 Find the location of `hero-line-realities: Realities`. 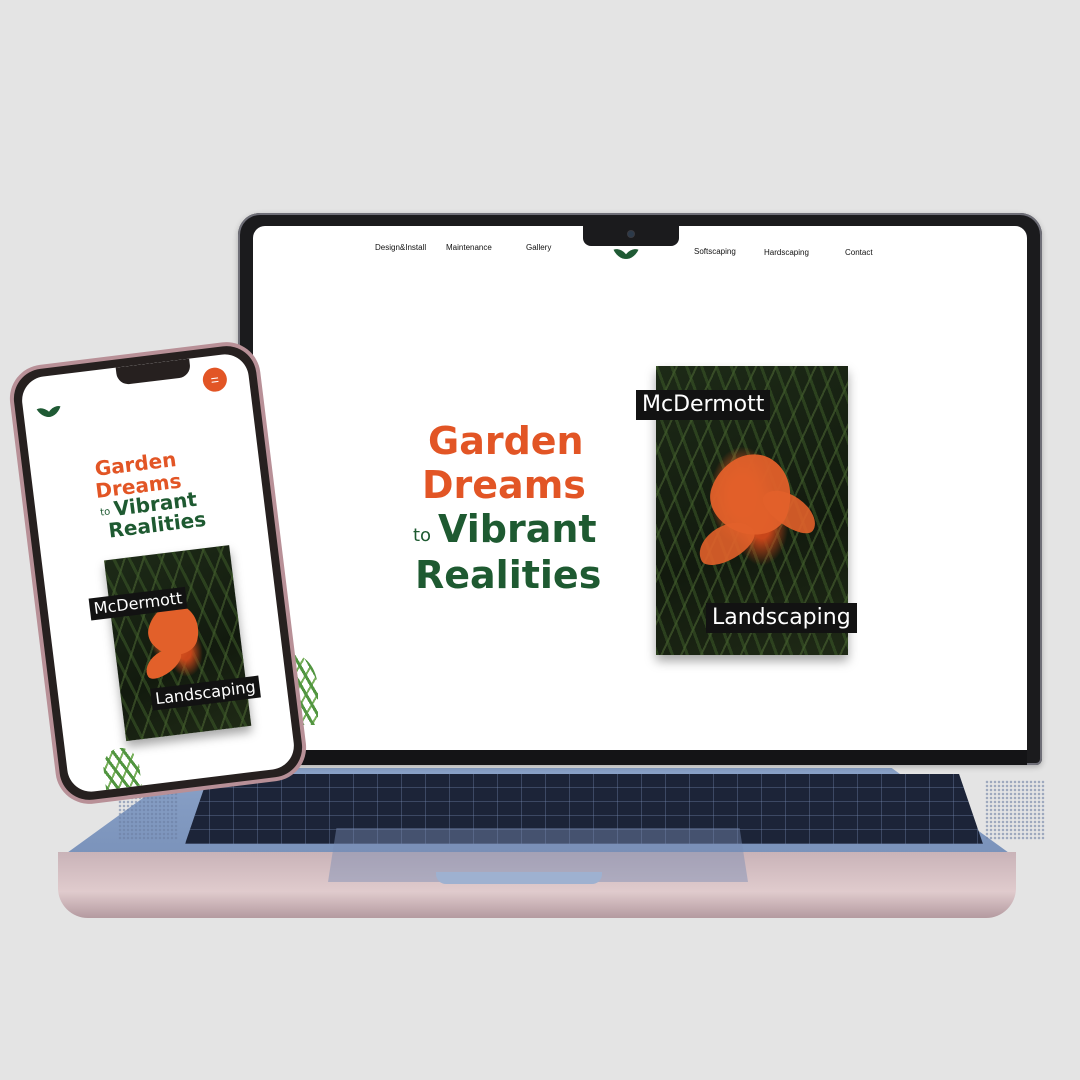

hero-line-realities: Realities is located at coordinates (508, 575).